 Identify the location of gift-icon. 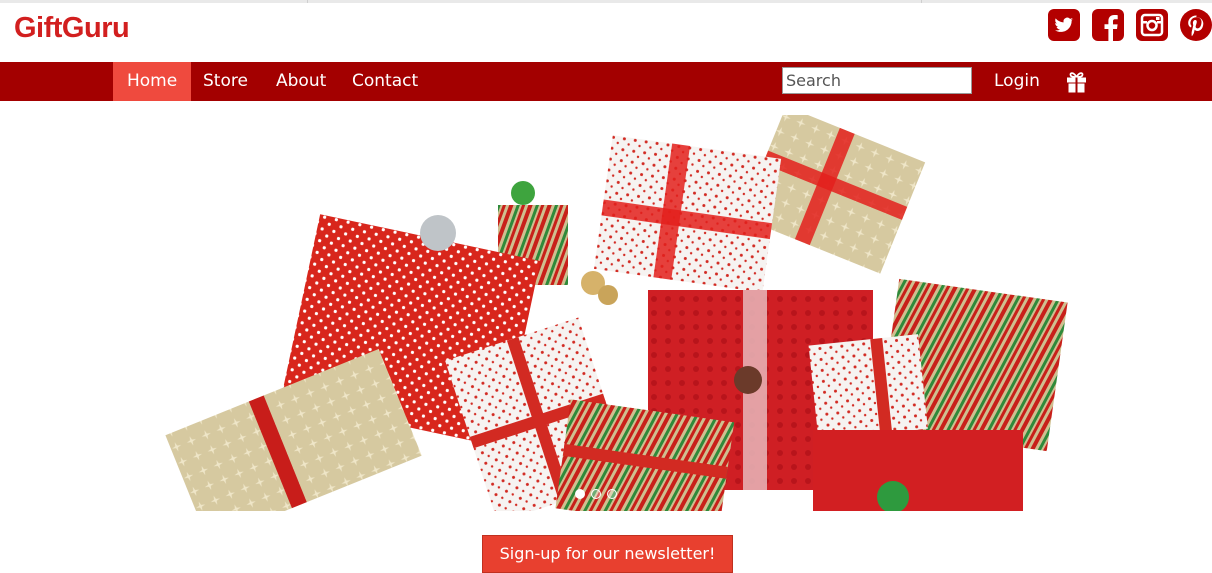
(1076, 82).